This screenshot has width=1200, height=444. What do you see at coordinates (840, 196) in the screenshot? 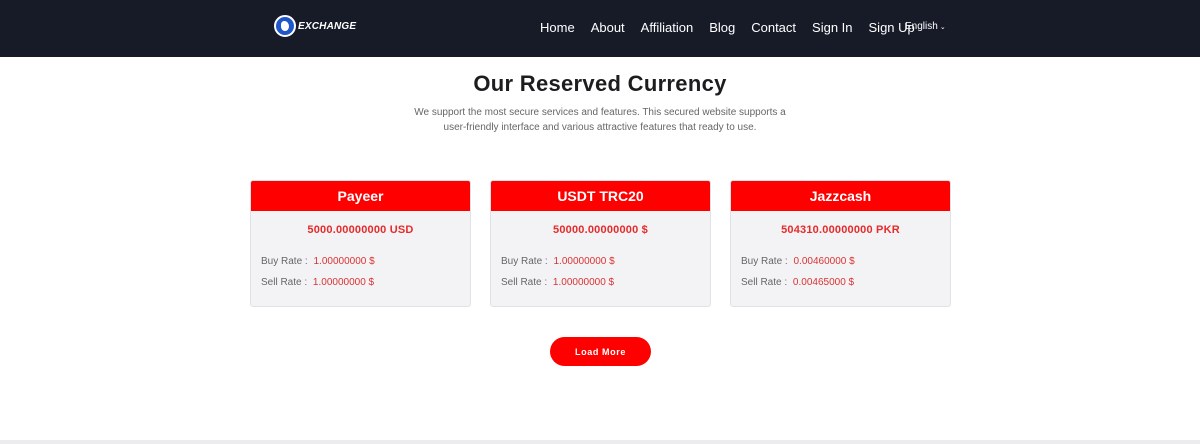
I see `card-title: Jazzcash` at bounding box center [840, 196].